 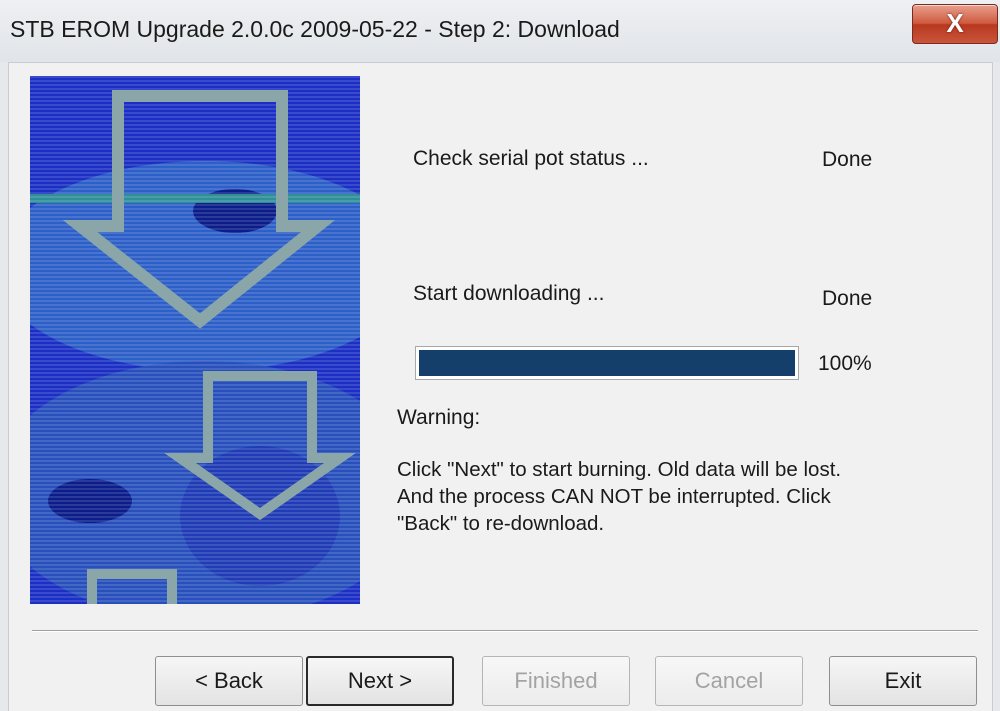 I want to click on warning-heading: Warning:, so click(x=439, y=417).